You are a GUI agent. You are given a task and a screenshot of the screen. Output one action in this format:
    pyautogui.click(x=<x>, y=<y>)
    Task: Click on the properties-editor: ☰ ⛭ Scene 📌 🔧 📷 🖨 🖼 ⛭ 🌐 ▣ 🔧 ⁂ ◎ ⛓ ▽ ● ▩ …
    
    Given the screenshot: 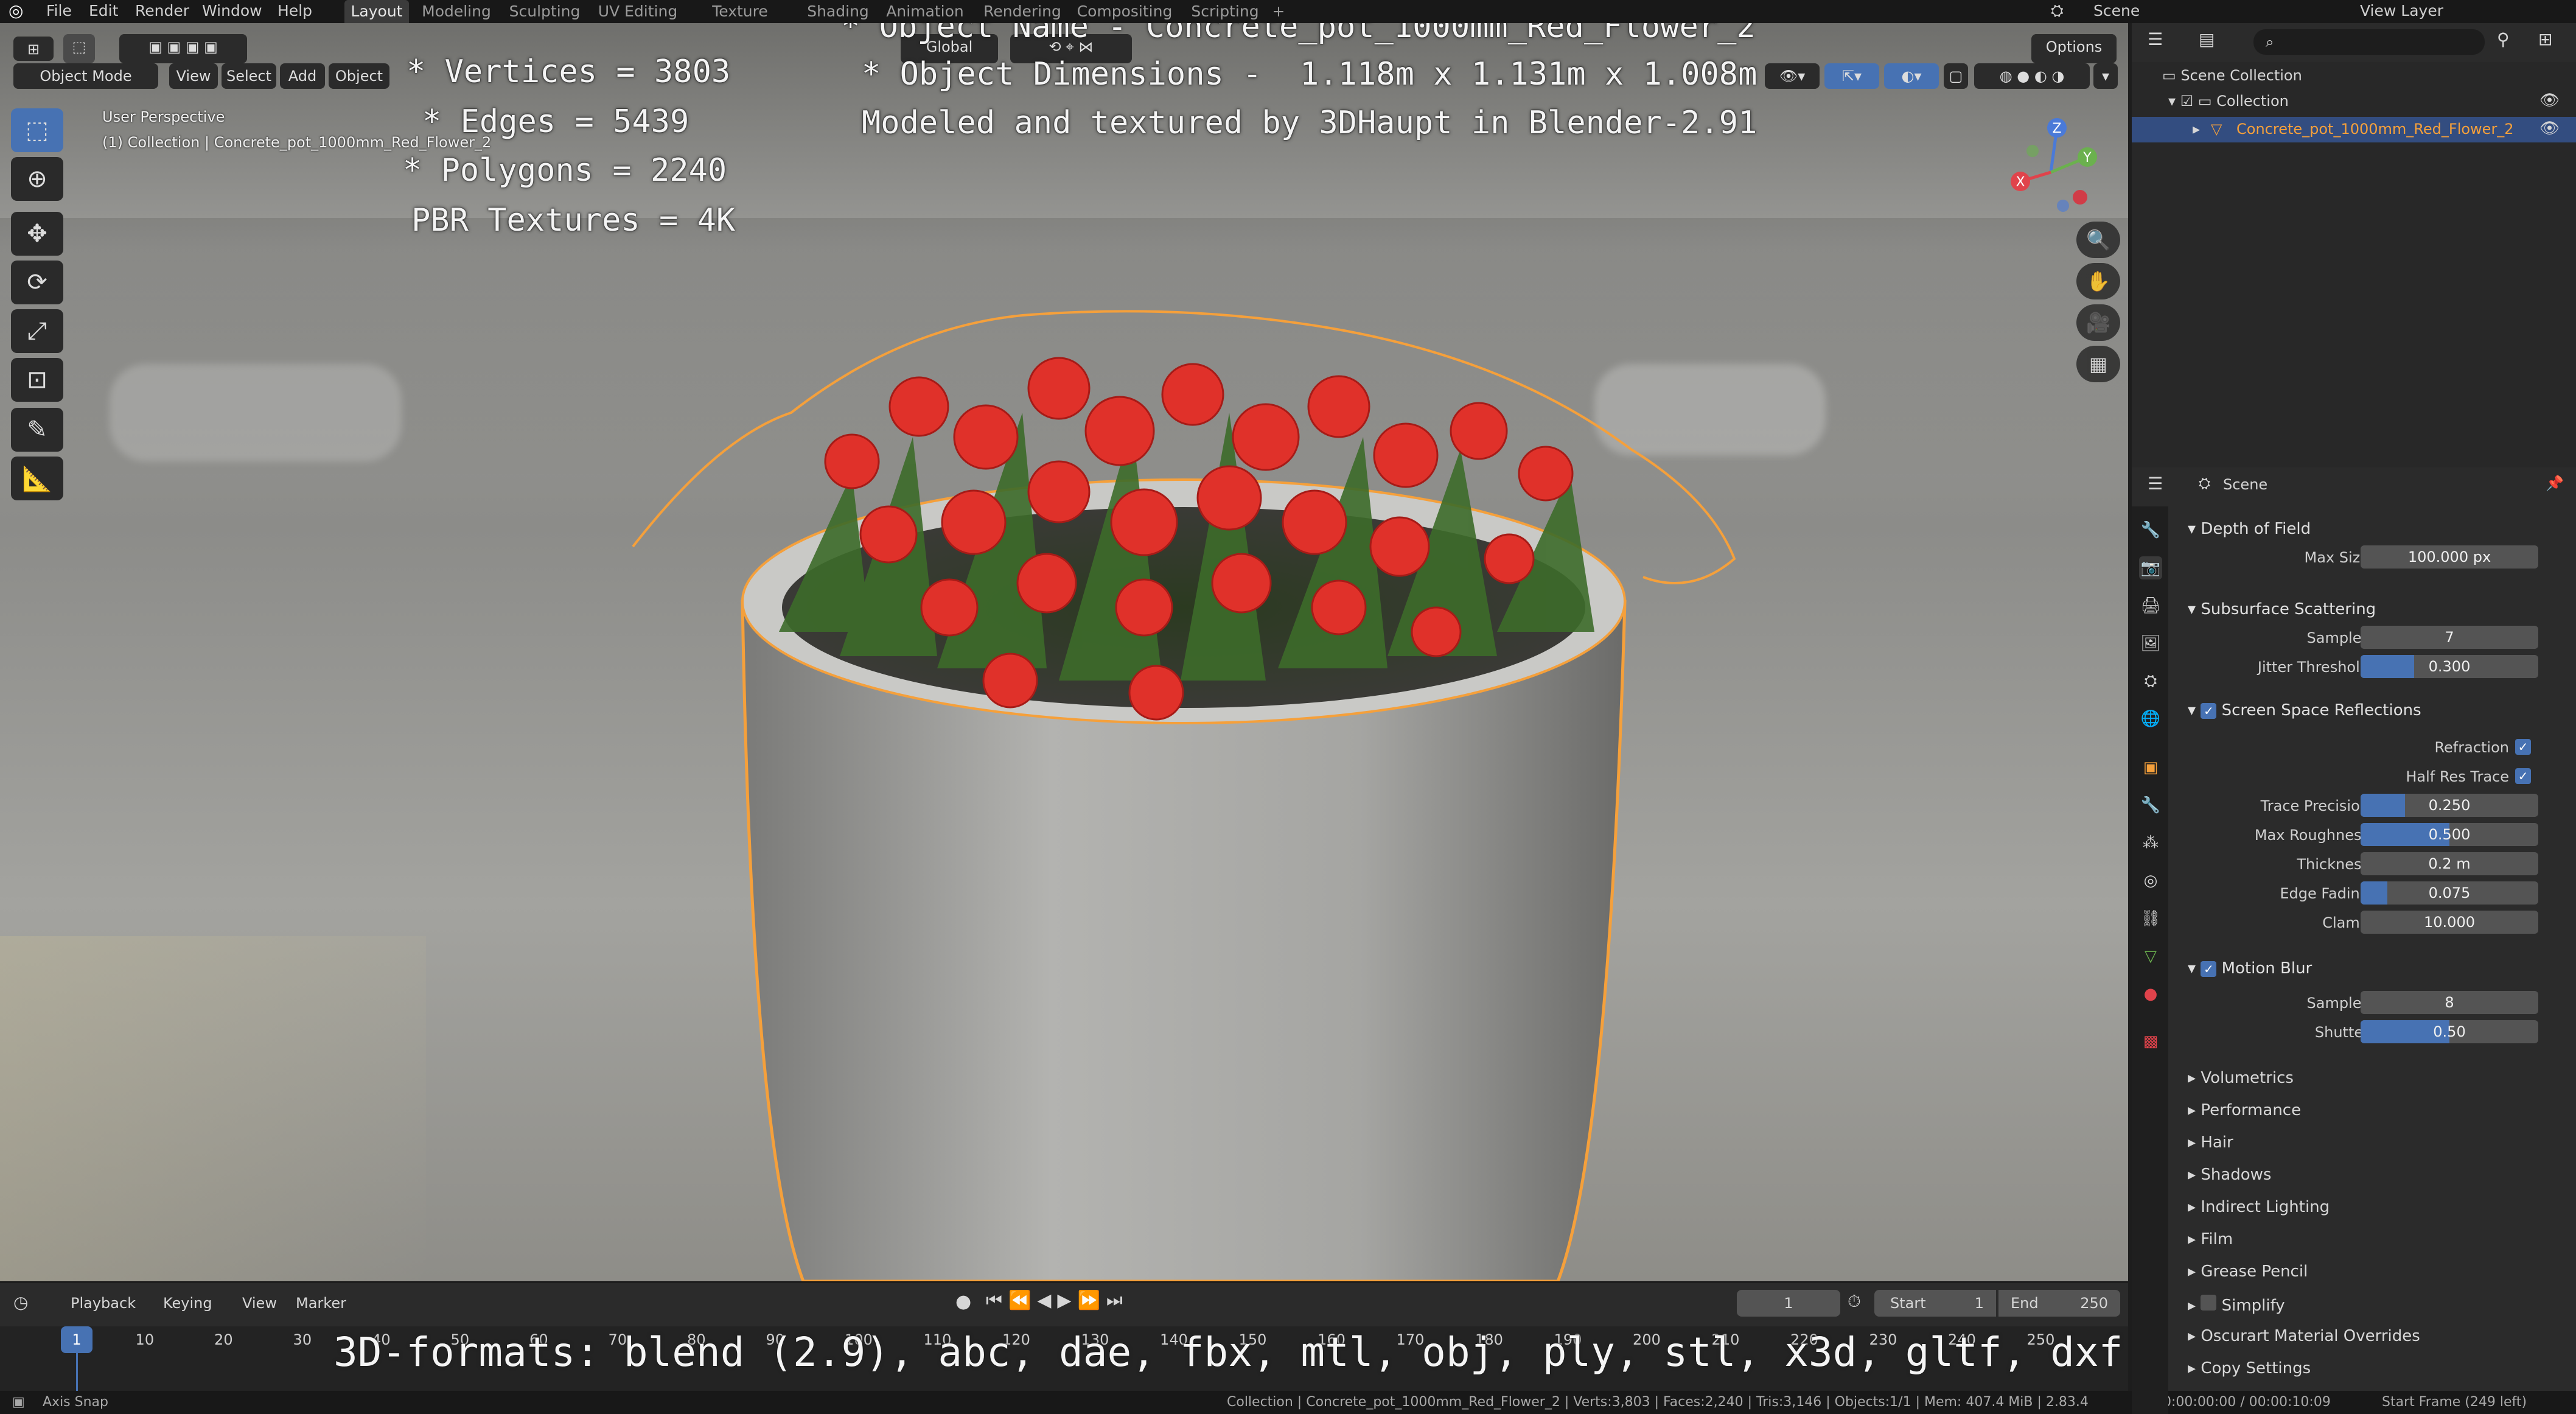 What is the action you would take?
    pyautogui.click(x=2354, y=941)
    